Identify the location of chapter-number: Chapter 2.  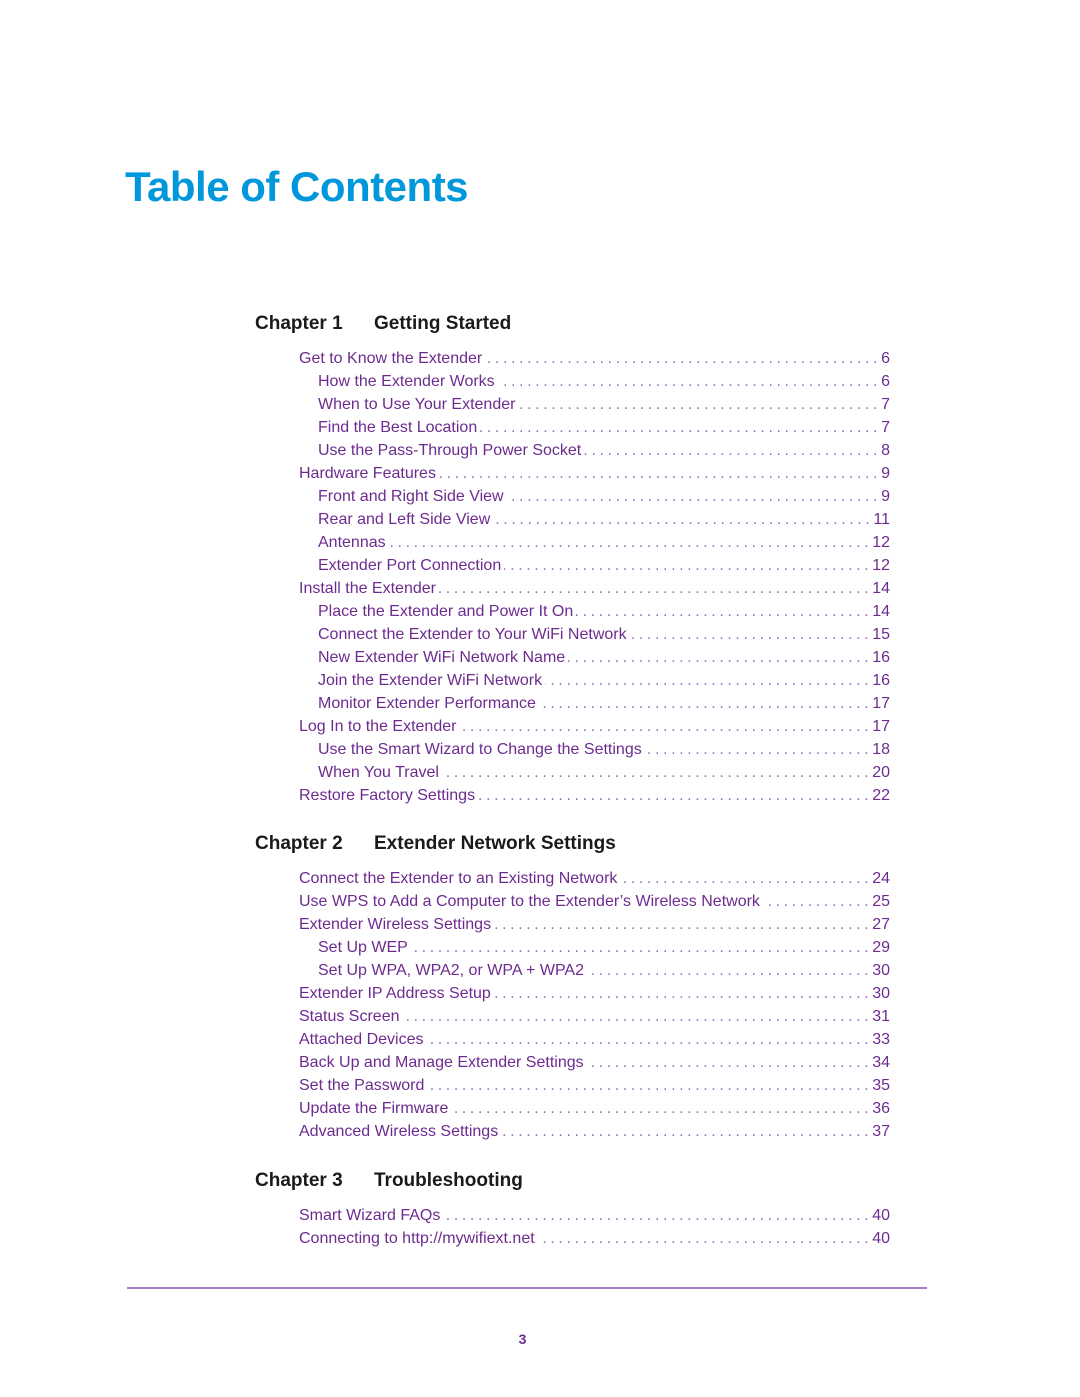
(299, 843).